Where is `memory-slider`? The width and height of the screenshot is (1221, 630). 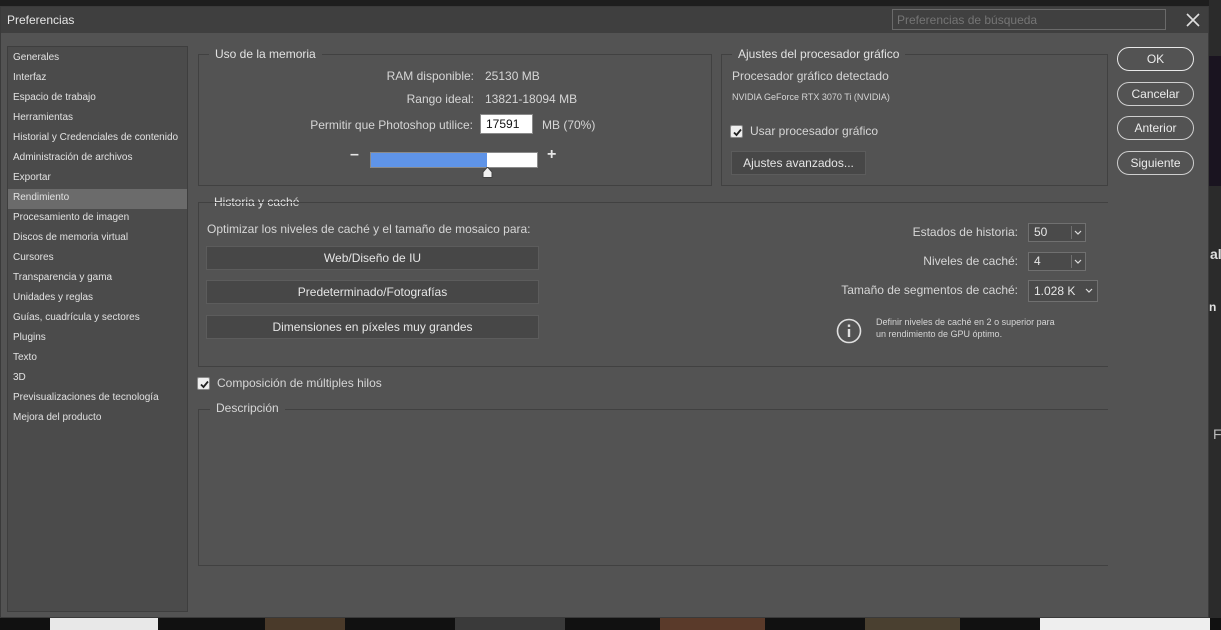
memory-slider is located at coordinates (454, 160).